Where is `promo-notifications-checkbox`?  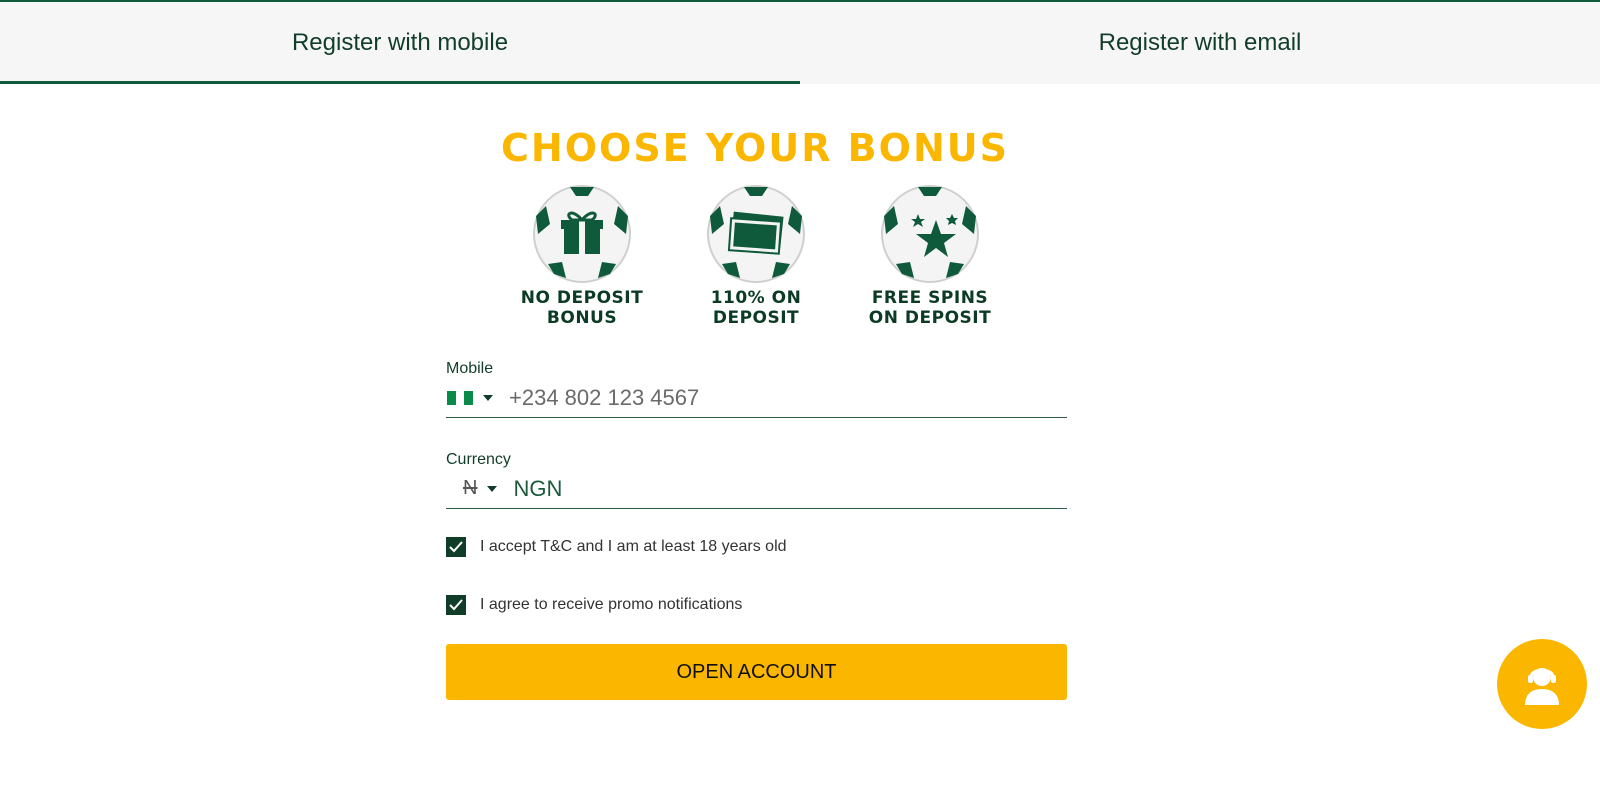
promo-notifications-checkbox is located at coordinates (456, 605).